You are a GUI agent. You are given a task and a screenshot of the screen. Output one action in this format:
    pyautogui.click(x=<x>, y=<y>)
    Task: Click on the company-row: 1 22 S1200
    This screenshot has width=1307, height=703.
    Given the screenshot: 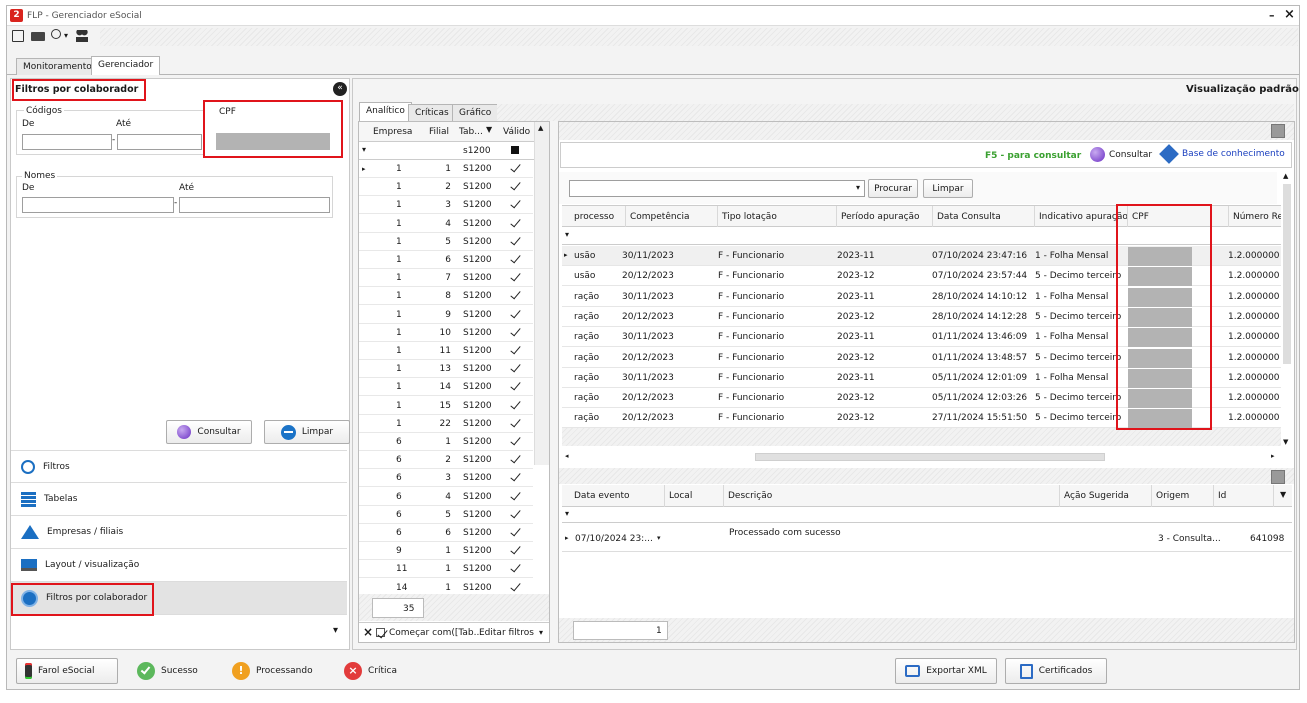 What is the action you would take?
    pyautogui.click(x=446, y=423)
    